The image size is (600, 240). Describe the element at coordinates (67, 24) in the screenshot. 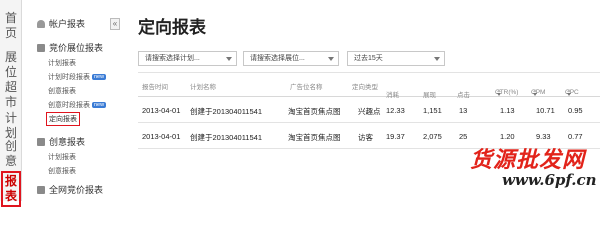

I see `sidebar-account-report-label: 帐户报表` at that location.